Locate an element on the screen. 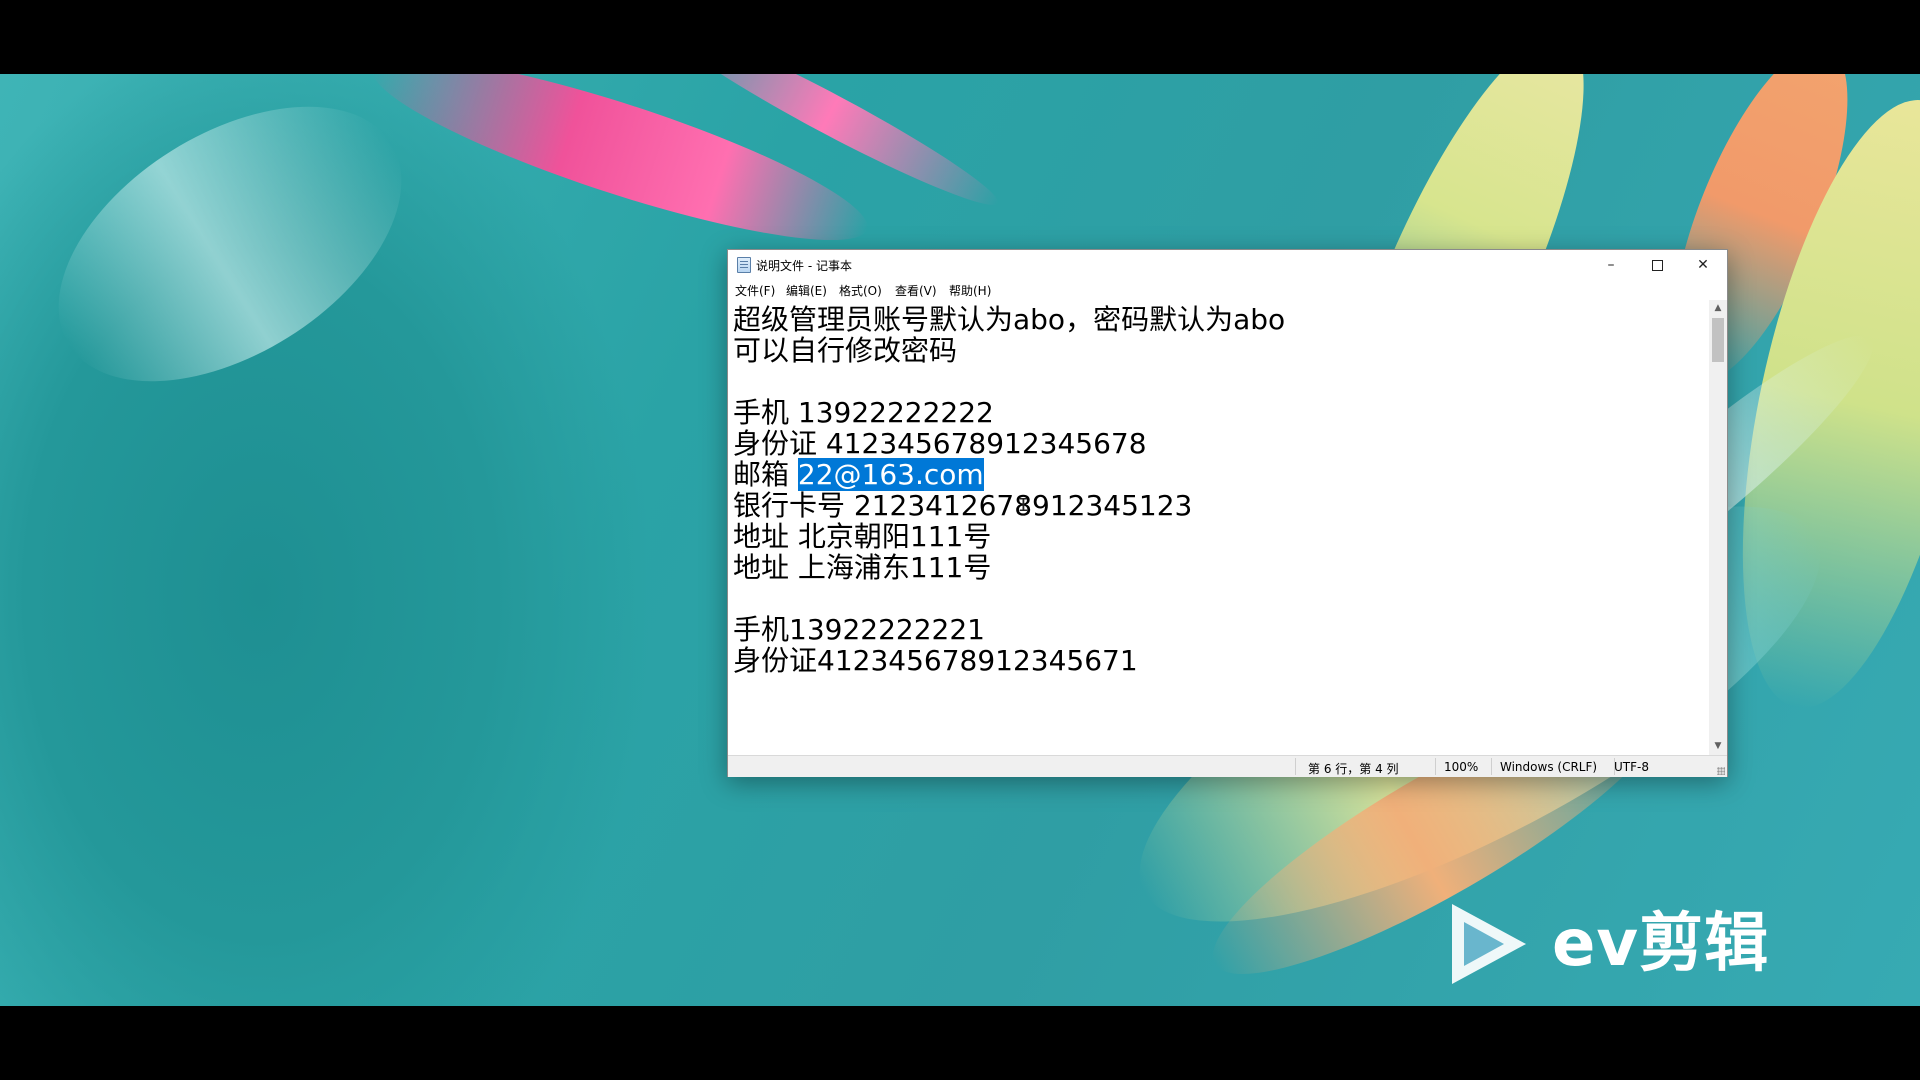 This screenshot has width=1920, height=1080. line-ending: Windows (CRLF) is located at coordinates (1549, 767).